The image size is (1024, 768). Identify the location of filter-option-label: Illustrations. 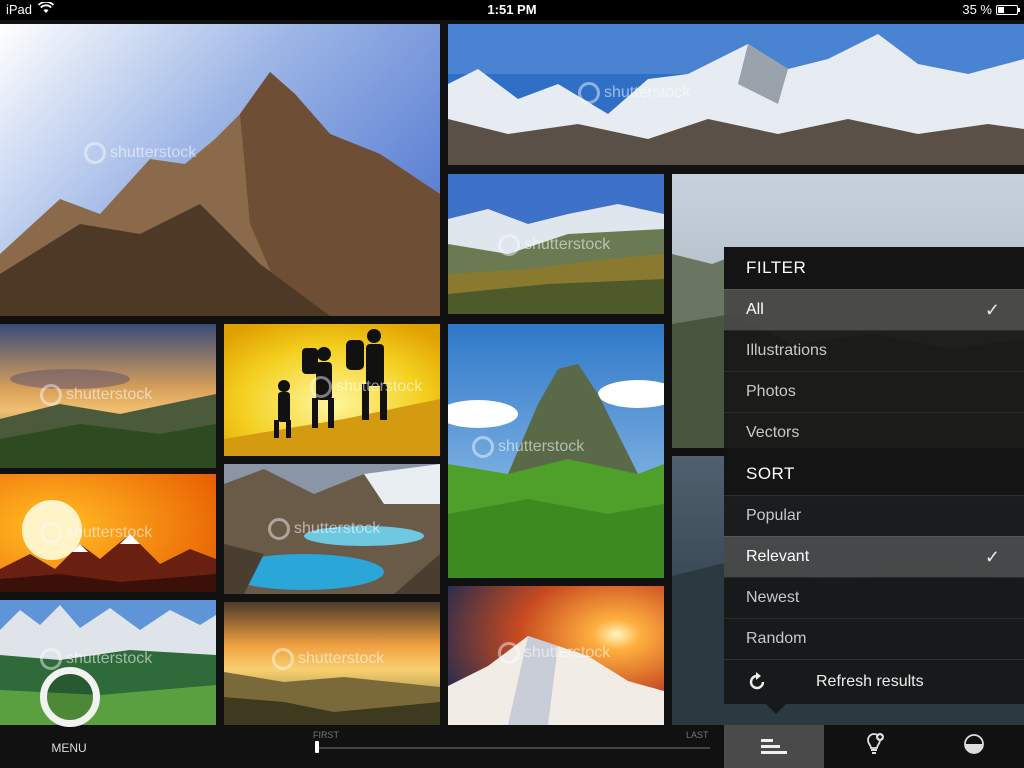
(786, 350).